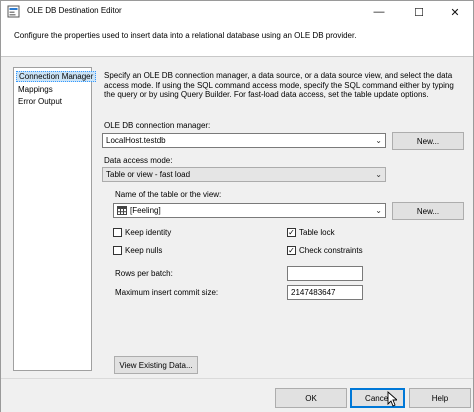 The width and height of the screenshot is (474, 412). What do you see at coordinates (317, 232) in the screenshot?
I see `table-lock-label: Table lock` at bounding box center [317, 232].